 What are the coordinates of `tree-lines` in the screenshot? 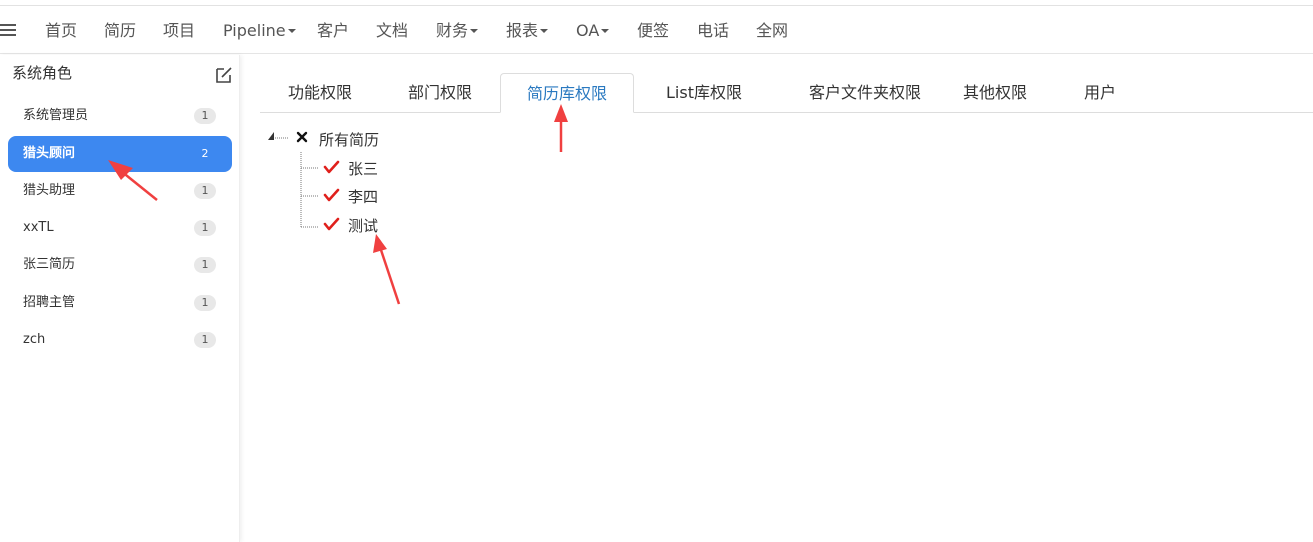 It's located at (304, 181).